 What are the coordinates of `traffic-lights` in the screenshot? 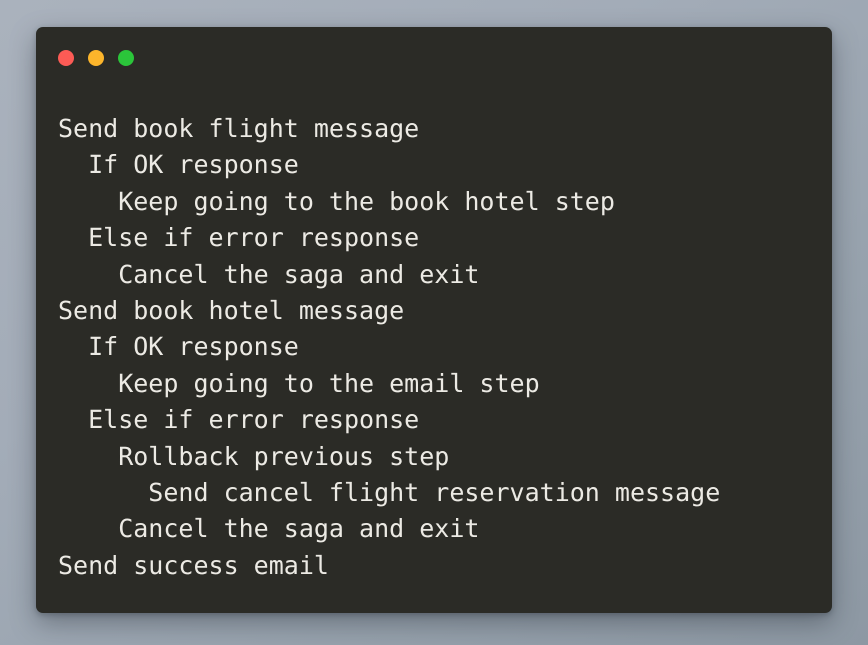 It's located at (96, 58).